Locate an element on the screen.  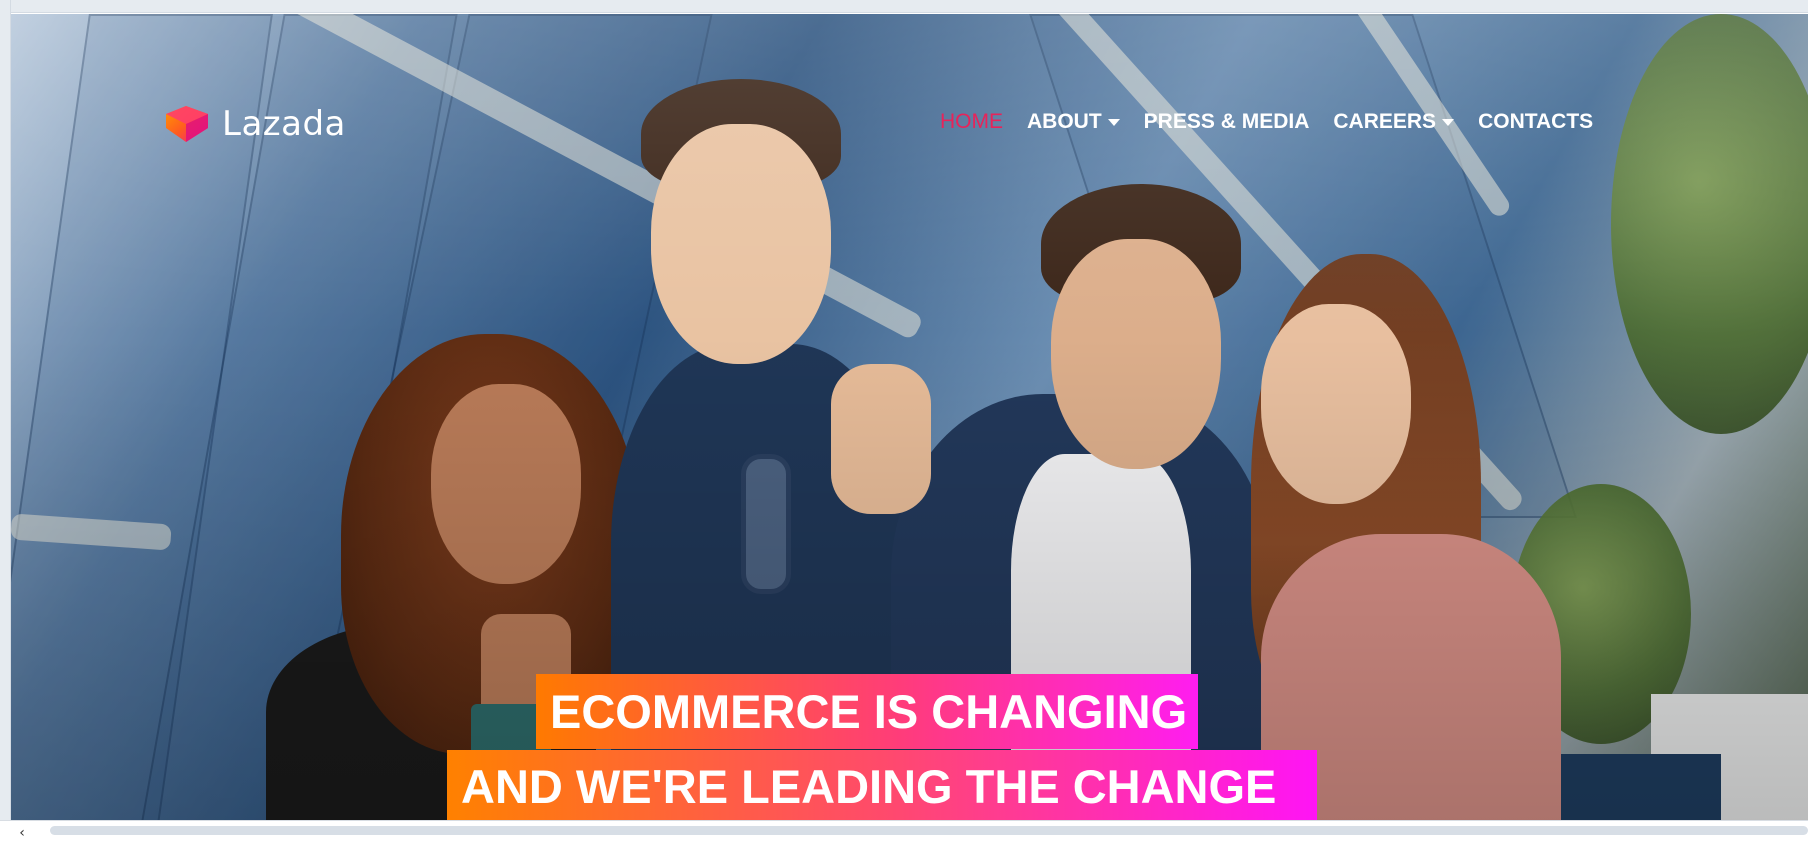
nav-home-label: HOME is located at coordinates (971, 121).